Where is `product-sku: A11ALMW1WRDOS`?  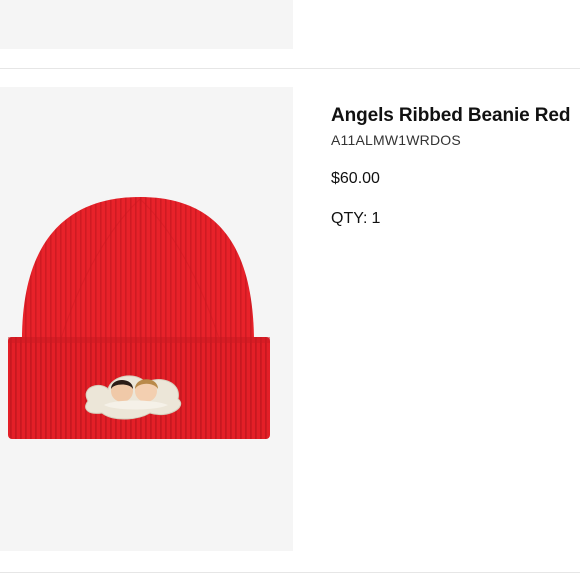
product-sku: A11ALMW1WRDOS is located at coordinates (396, 140).